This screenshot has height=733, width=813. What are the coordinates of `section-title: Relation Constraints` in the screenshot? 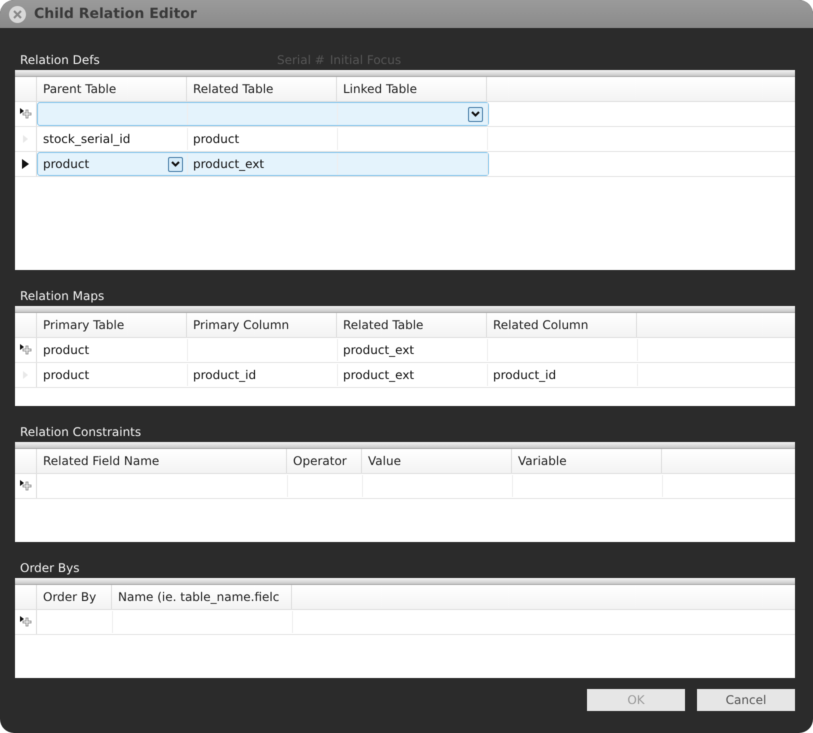 It's located at (80, 432).